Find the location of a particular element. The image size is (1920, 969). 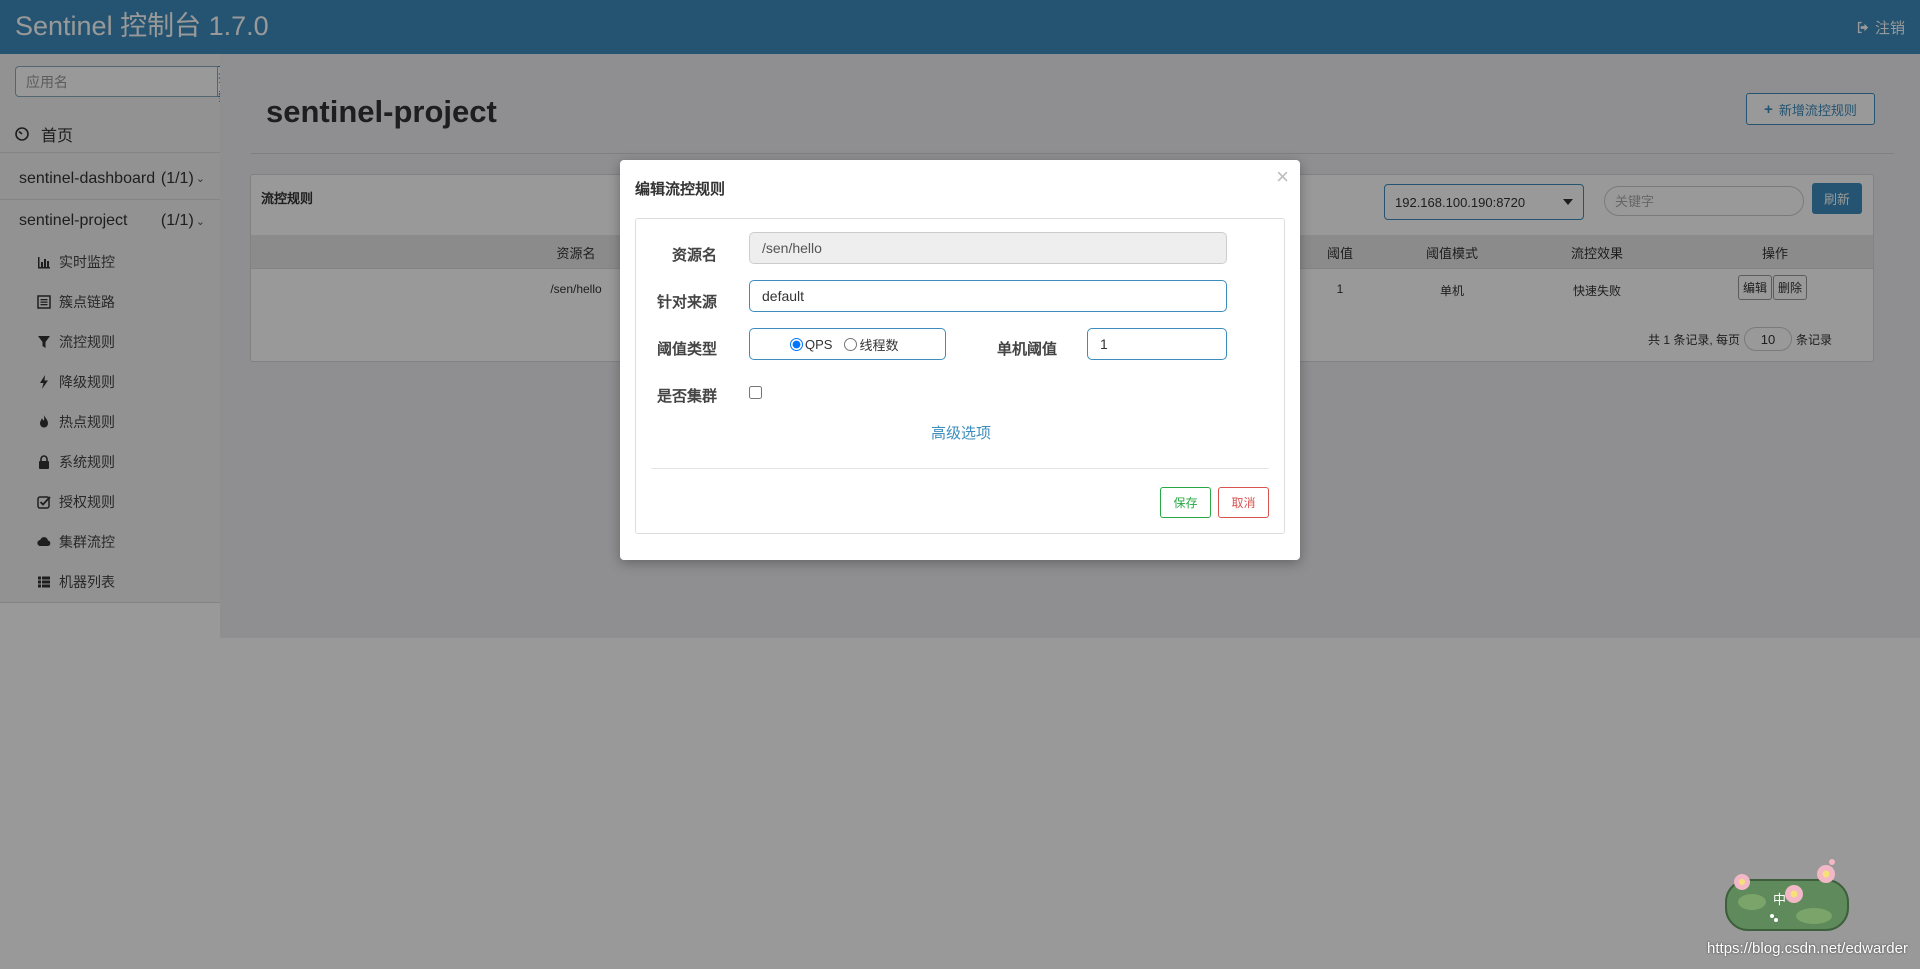

watermark-url: https://blog.csdn.net/edwarder is located at coordinates (1807, 948).